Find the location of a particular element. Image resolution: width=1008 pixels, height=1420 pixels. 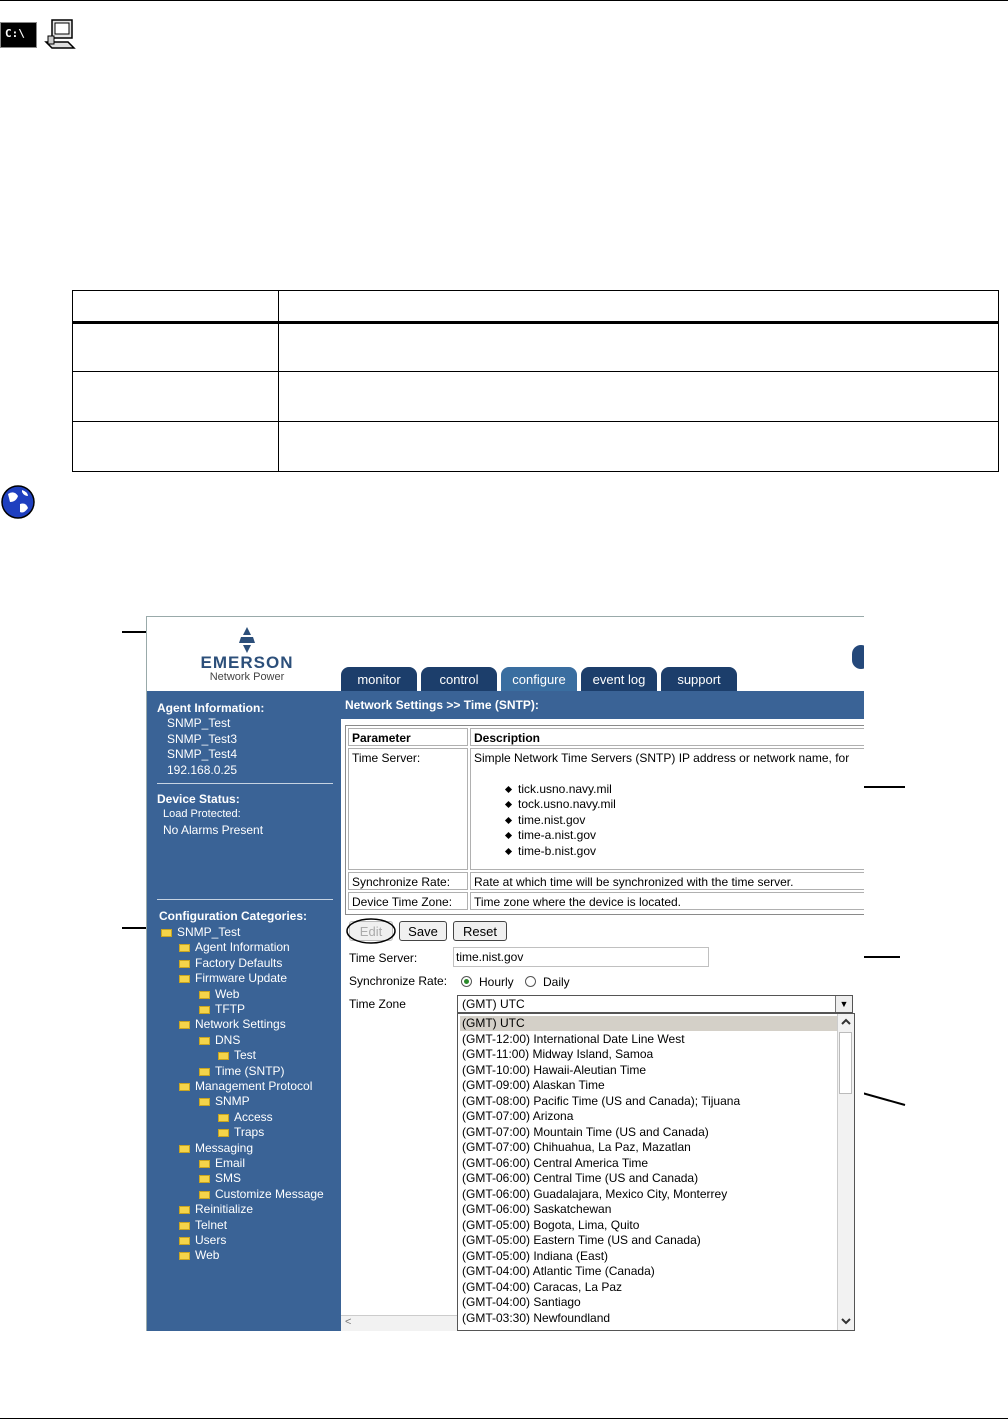

time-zone-option: (GMT-05:00) Bogota, Lima, Quito is located at coordinates (549, 1225).